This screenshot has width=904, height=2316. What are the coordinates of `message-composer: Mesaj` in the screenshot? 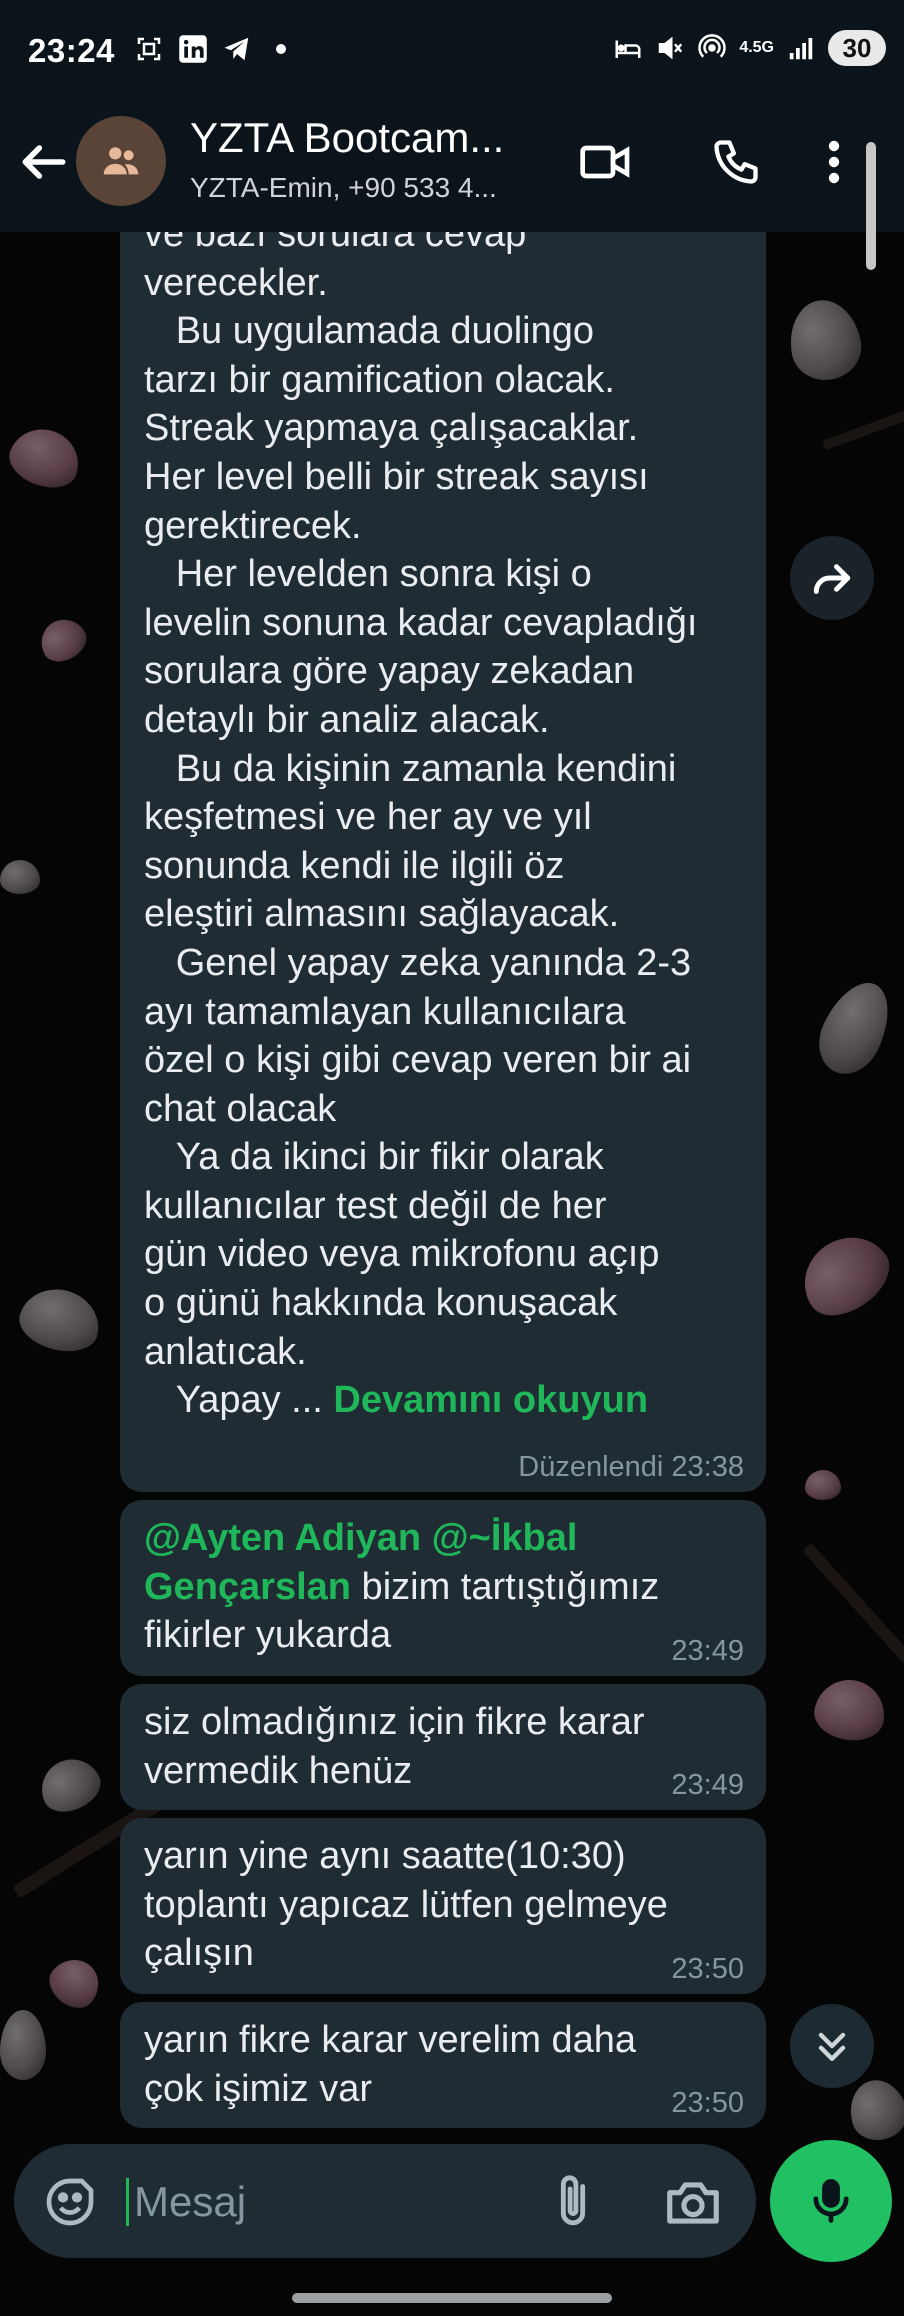 It's located at (385, 2201).